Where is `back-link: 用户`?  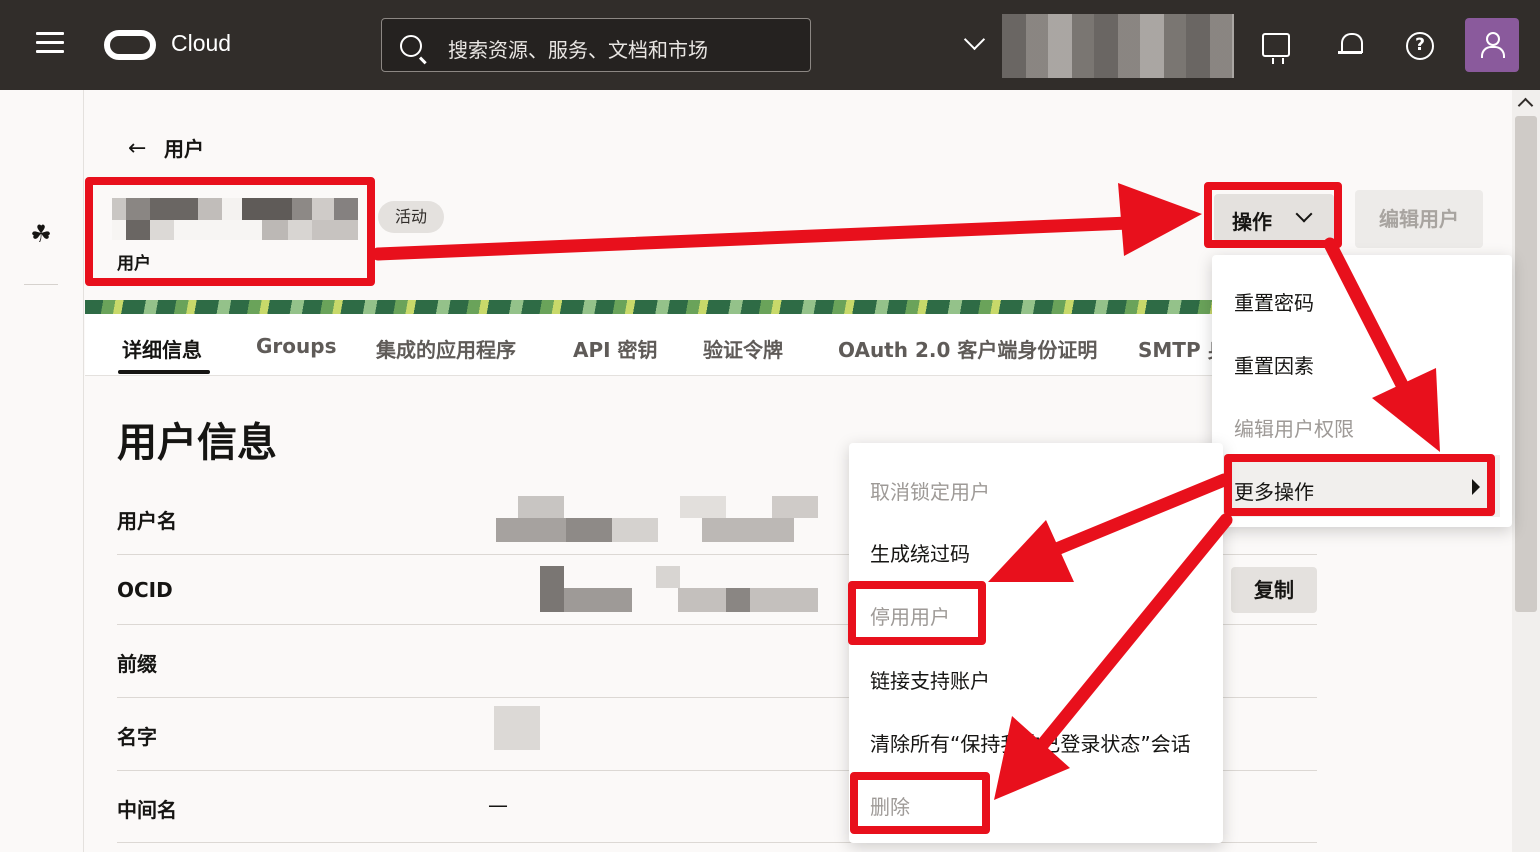 back-link: 用户 is located at coordinates (184, 147).